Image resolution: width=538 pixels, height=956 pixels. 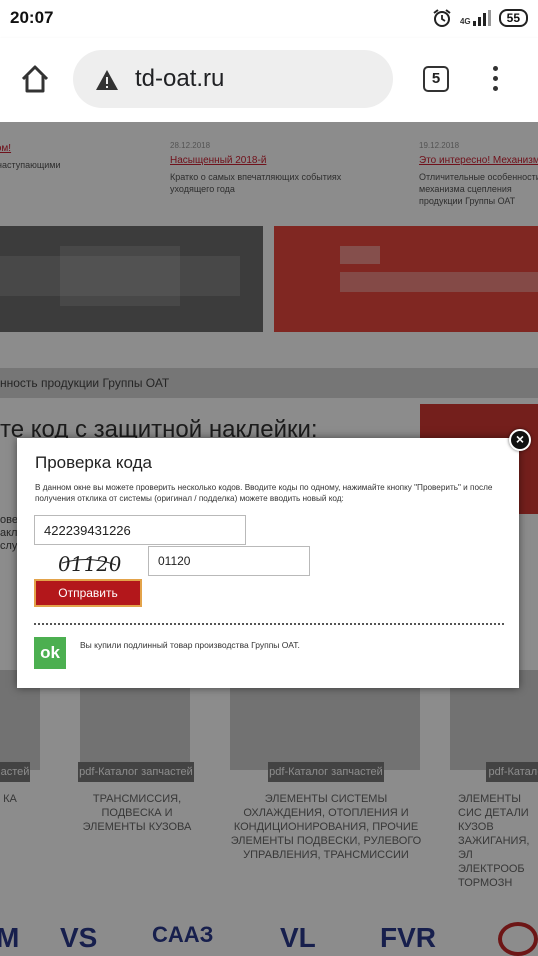 I want to click on close-icon: ×, so click(x=520, y=440).